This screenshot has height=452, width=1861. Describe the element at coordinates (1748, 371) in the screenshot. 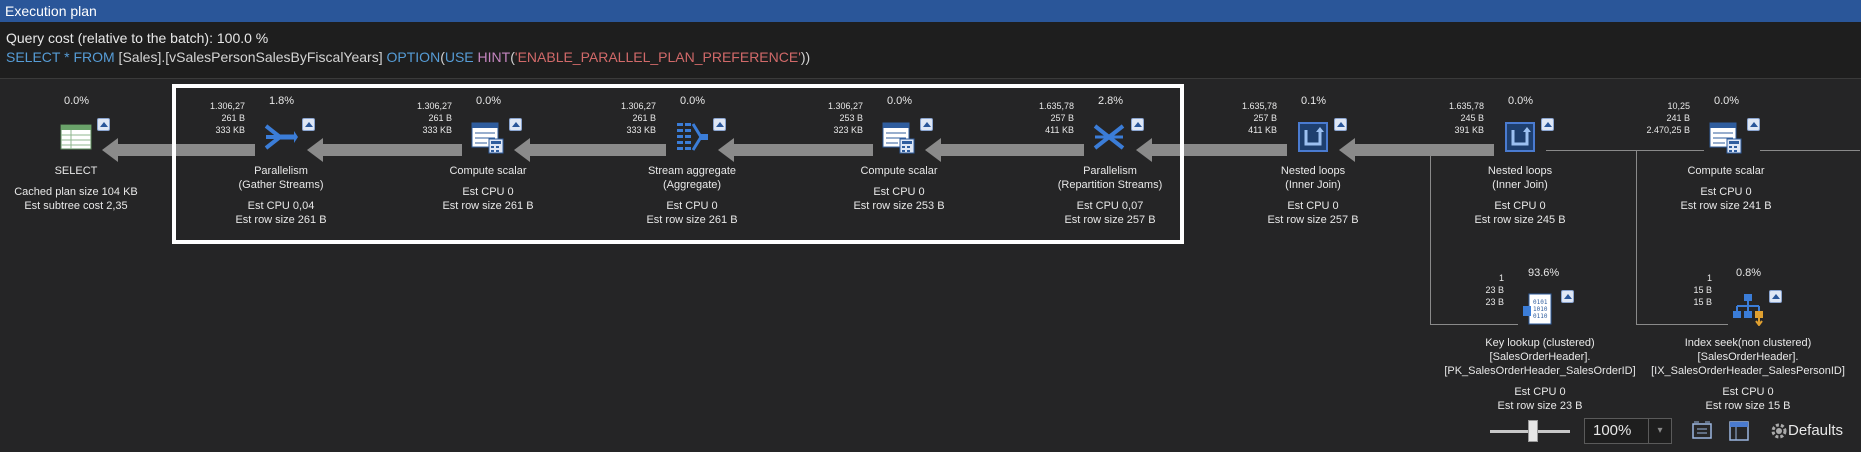

I see `node-label-line: [IX_SalesOrderHeader_SalesPersonID]` at that location.